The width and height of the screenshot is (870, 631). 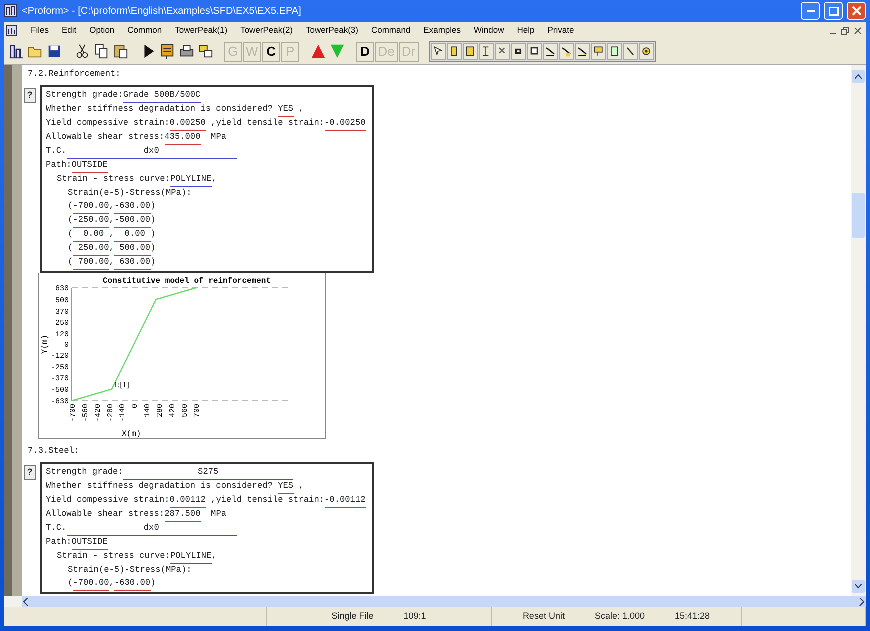 I want to click on close-button, so click(x=856, y=11).